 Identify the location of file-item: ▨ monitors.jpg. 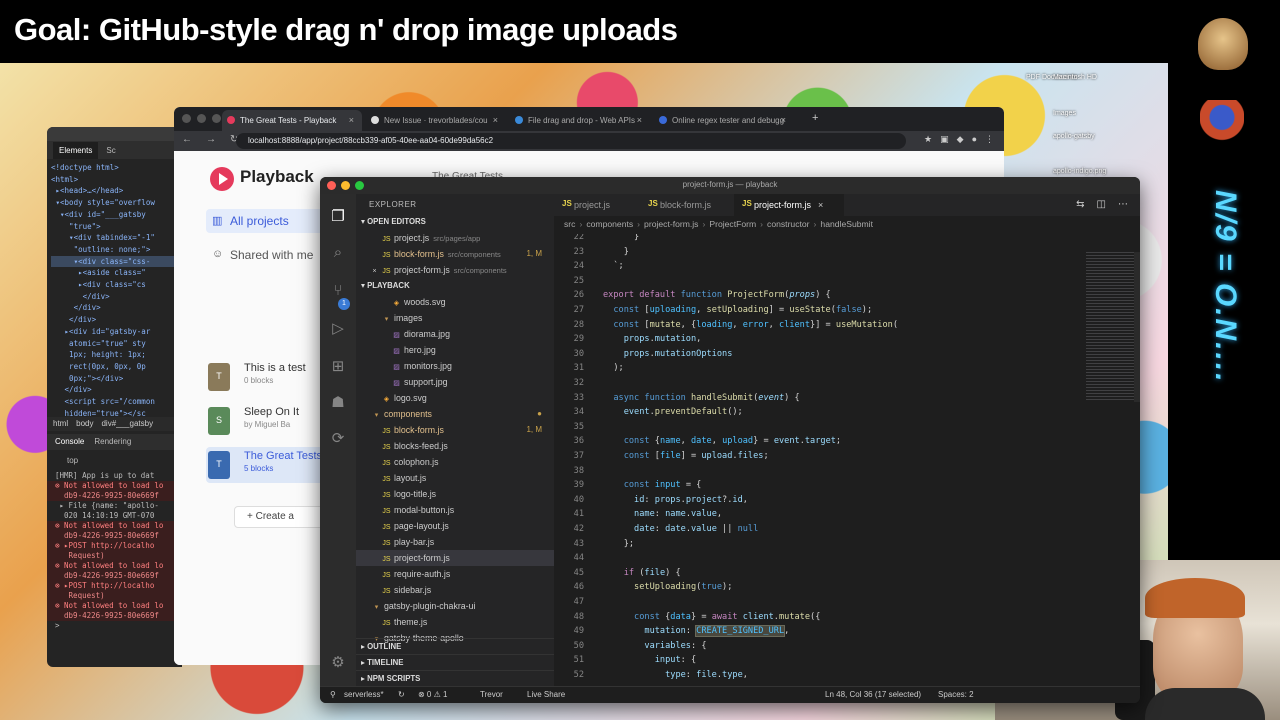
(455, 366).